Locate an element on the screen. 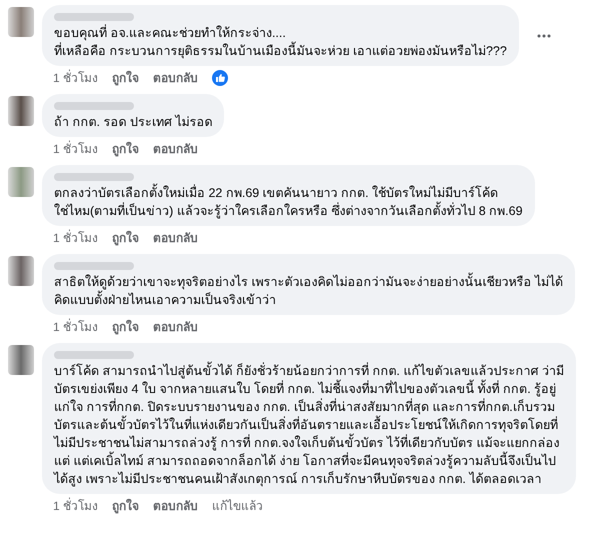  comment-text: ตกลงว่าบัตรเลือกตั้งใหม่เมื่อ 22 กพ.69 เขตคันนายาว กกต. ใช้บัตรใหม่ไม่มีบาร์โค้ด ใช่ไหม(ตามที่เป็นข่าว) แล้วจะรู้ว่าใครเลือกใครหรือ ซึ่งต่างจากวันเลือกตั้งทั่วไป 8 กพ.69 is located at coordinates (288, 202).